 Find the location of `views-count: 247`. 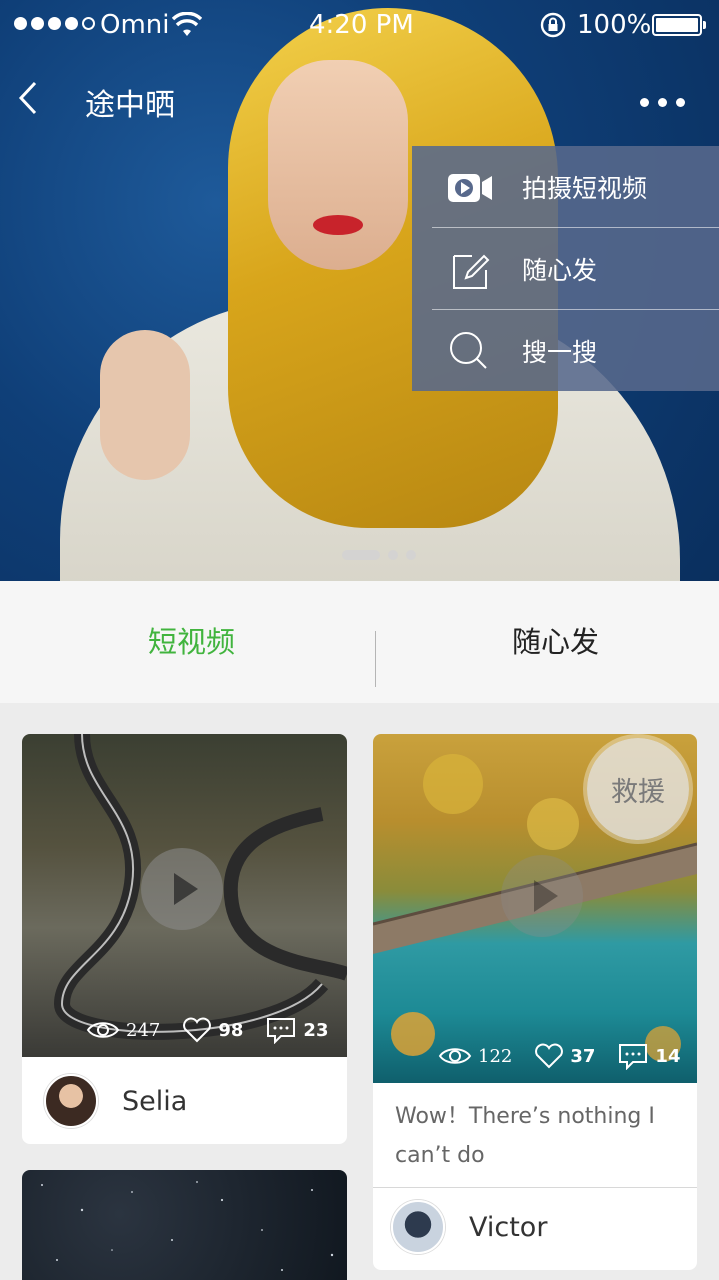

views-count: 247 is located at coordinates (143, 1030).